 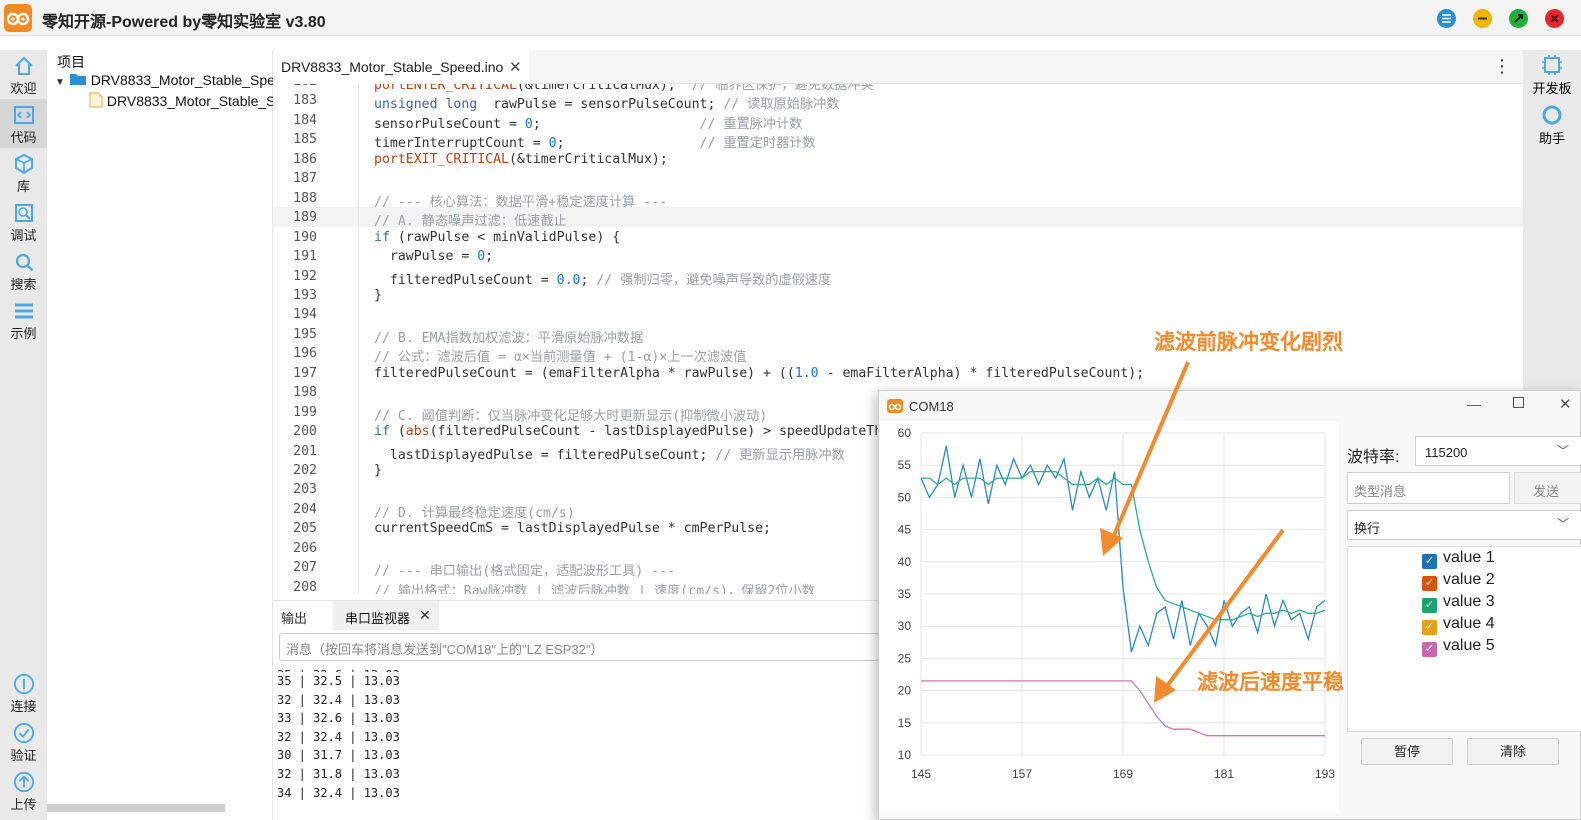 I want to click on line-number: 199, so click(x=305, y=412).